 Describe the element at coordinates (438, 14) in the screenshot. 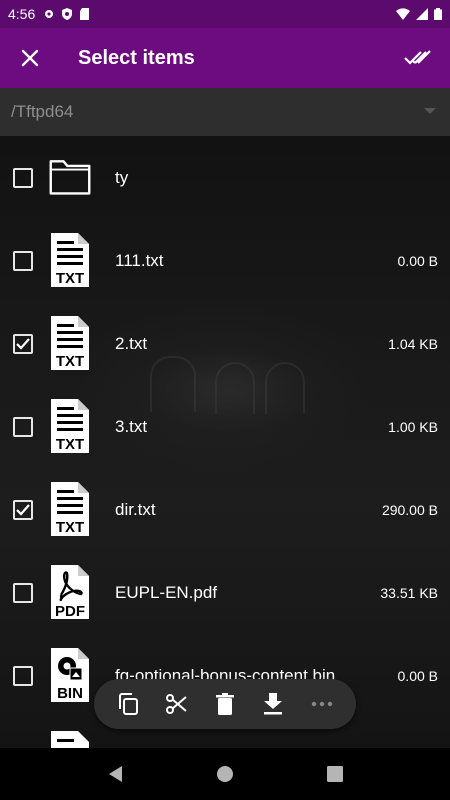

I see `battery-icon` at that location.